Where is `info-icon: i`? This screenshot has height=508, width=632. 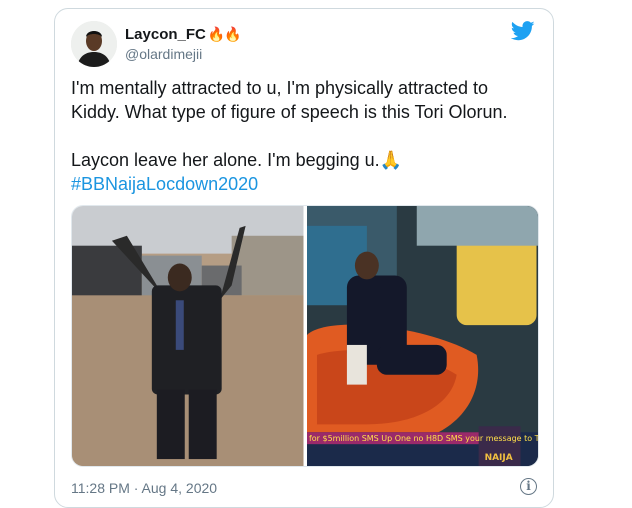 info-icon: i is located at coordinates (528, 486).